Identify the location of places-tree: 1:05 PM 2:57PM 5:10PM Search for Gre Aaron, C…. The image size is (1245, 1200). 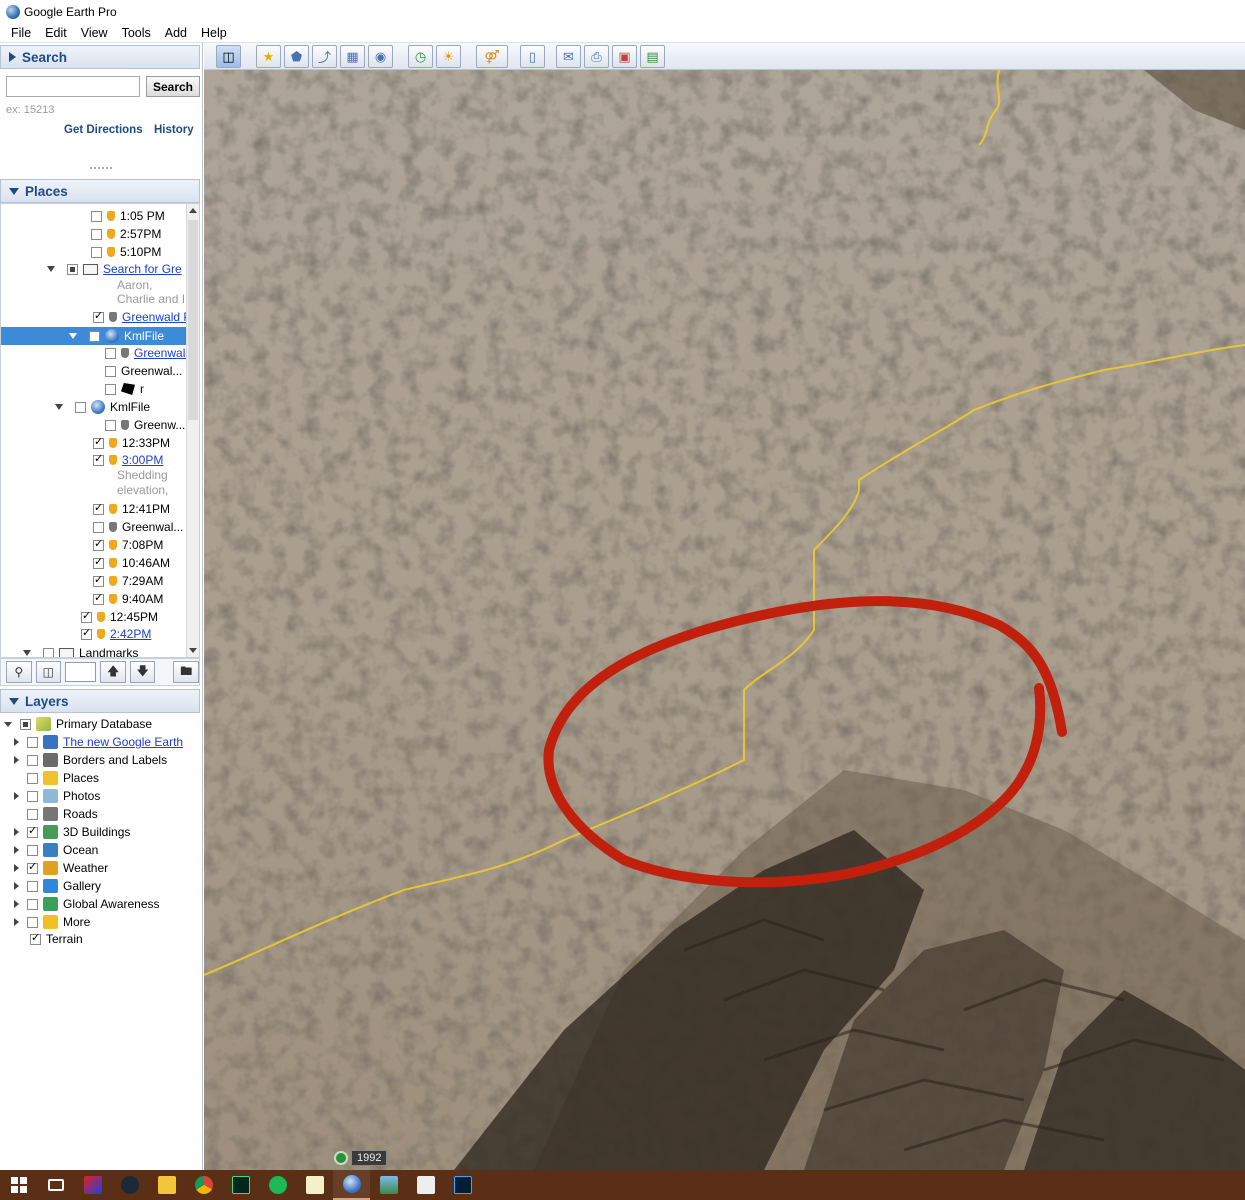
(100, 430).